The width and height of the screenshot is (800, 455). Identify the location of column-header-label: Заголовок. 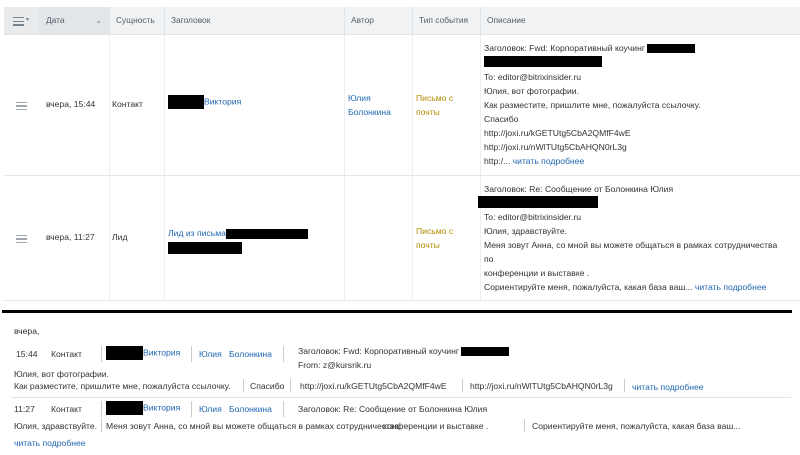
(191, 20).